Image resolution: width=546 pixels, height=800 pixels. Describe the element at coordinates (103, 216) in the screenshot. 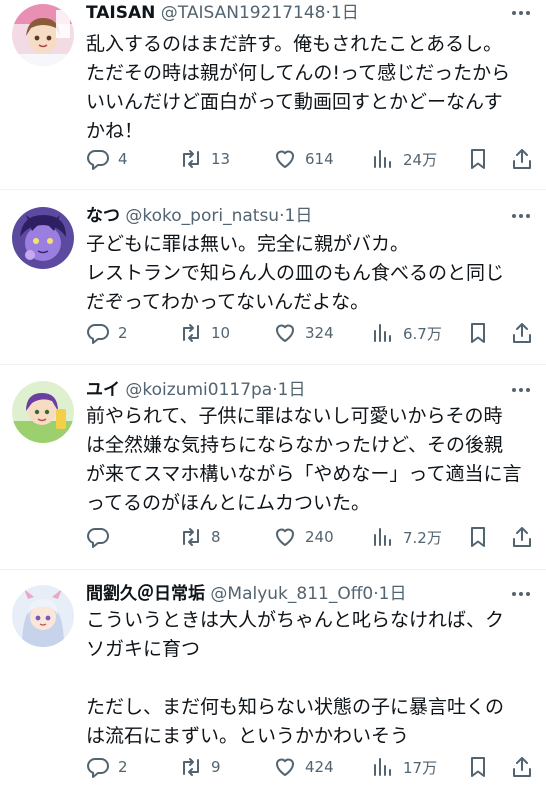

I see `display-name: なつ` at that location.